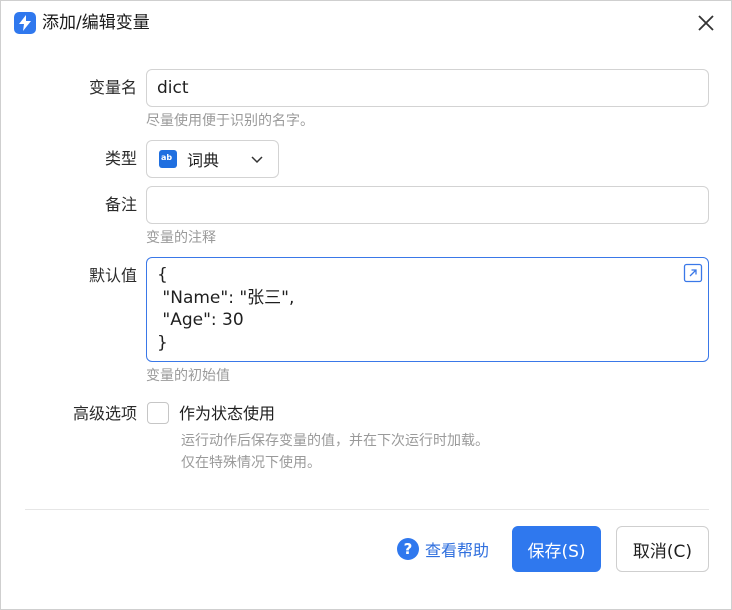 This screenshot has height=610, width=732. I want to click on note-input, so click(427, 205).